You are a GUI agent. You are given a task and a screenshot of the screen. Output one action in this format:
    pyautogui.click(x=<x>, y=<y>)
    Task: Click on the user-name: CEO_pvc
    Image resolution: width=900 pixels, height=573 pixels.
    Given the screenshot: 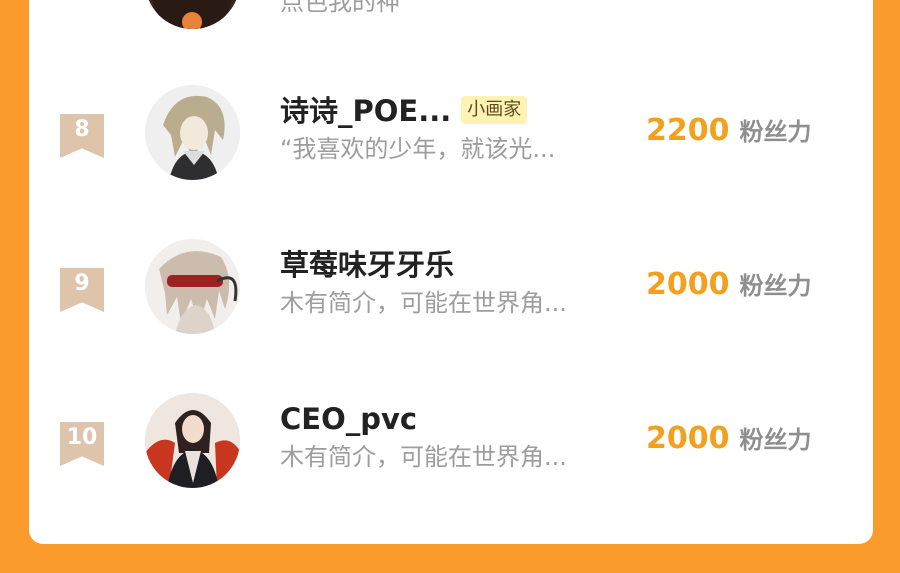 What is the action you would take?
    pyautogui.click(x=348, y=419)
    